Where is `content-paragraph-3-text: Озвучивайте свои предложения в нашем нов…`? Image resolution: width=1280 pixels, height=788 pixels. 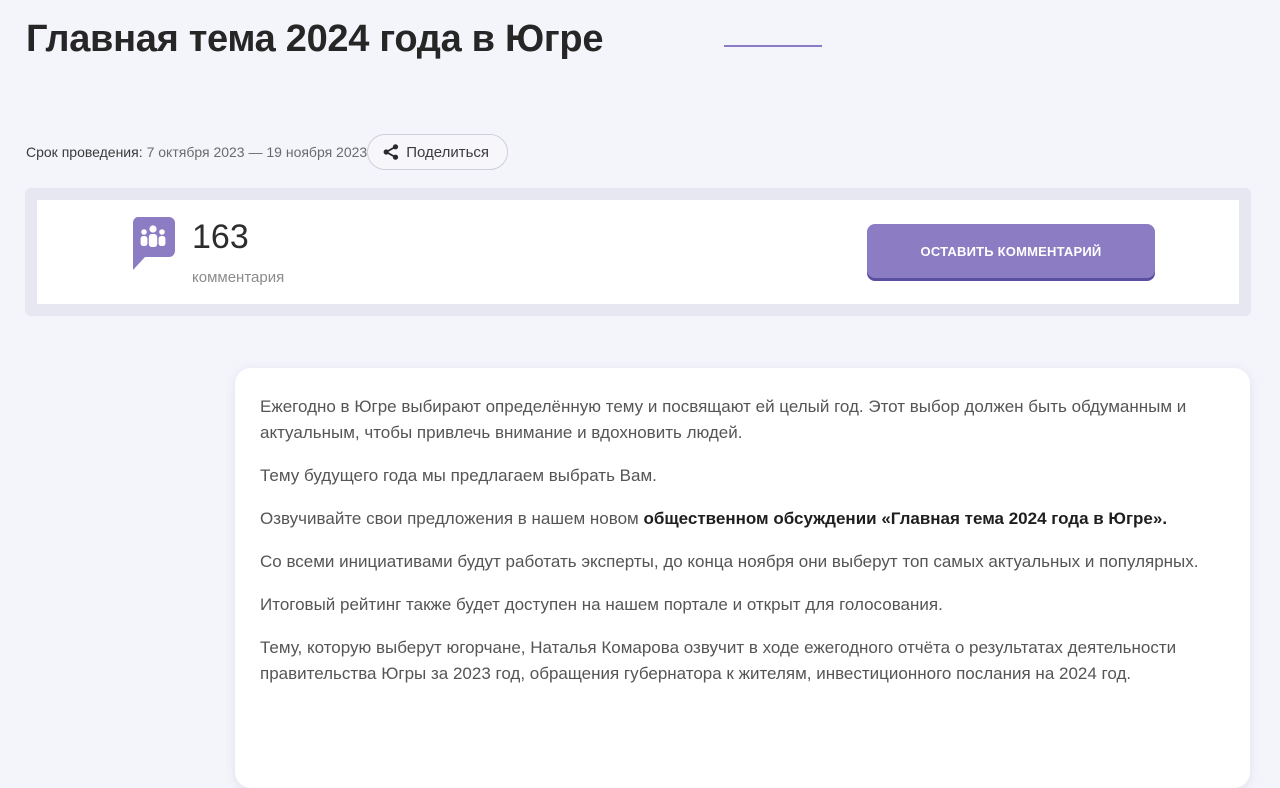 content-paragraph-3-text: Озвучивайте свои предложения в нашем нов… is located at coordinates (452, 518).